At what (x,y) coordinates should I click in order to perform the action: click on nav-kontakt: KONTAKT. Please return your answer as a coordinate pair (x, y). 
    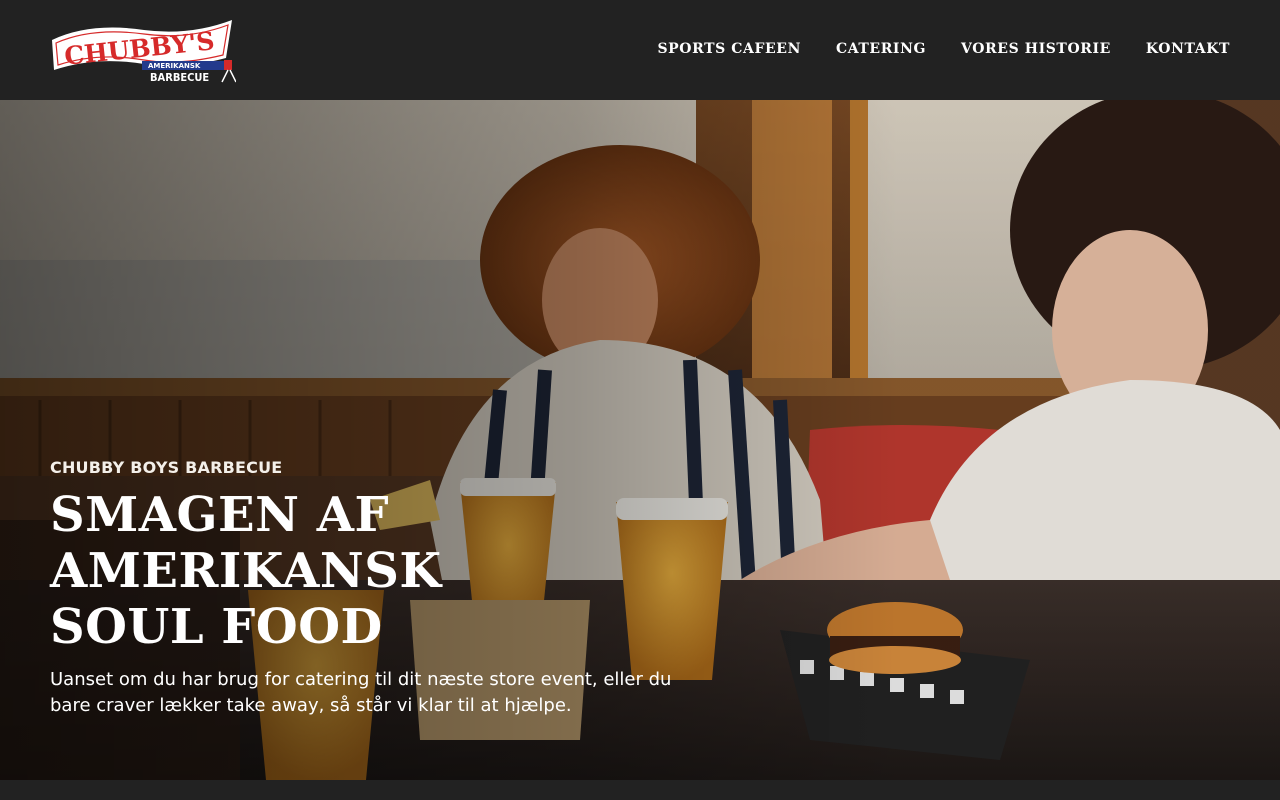
    Looking at the image, I should click on (1188, 49).